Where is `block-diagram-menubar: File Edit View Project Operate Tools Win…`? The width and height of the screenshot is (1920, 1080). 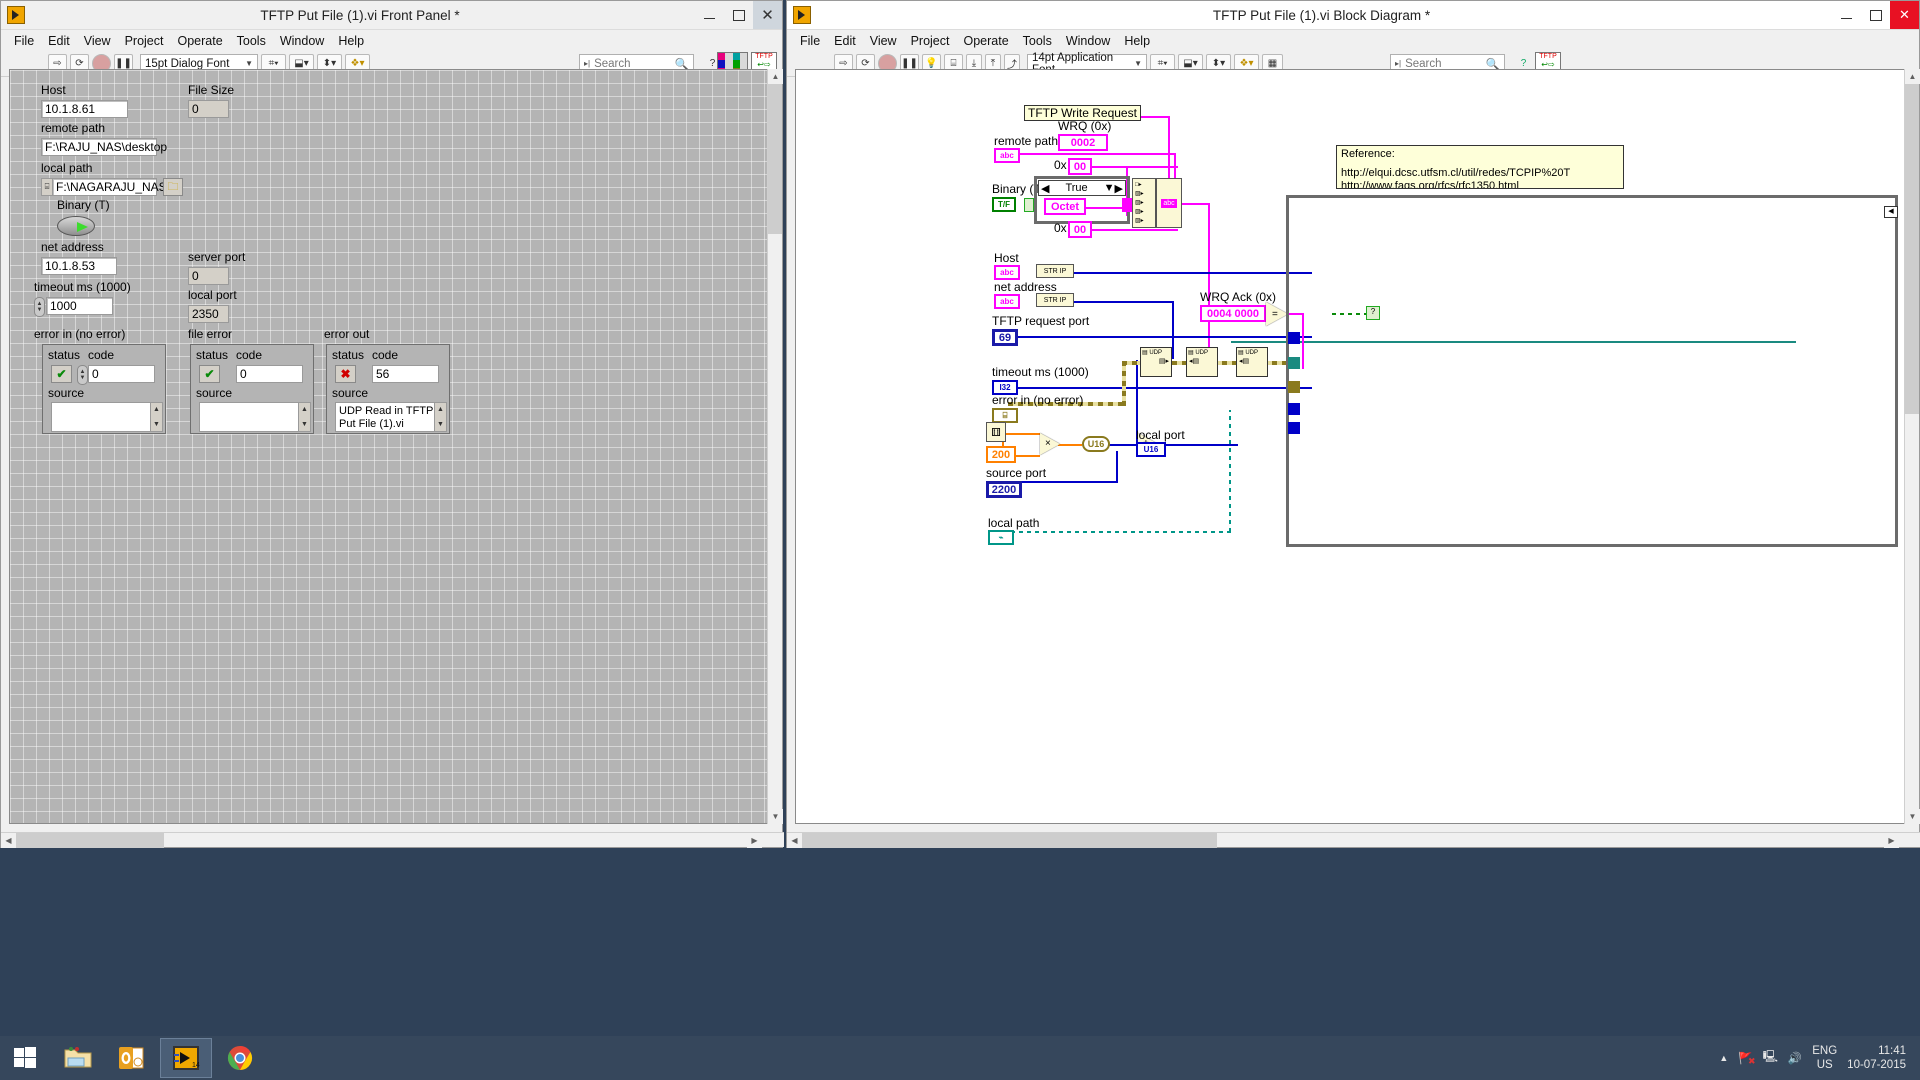 block-diagram-menubar: File Edit View Project Operate Tools Win… is located at coordinates (1353, 40).